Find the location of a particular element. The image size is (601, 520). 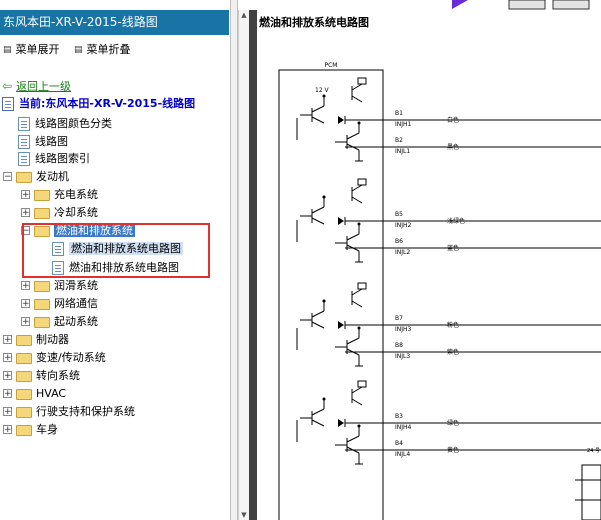

wire-color-label: 绿色 is located at coordinates (453, 423).